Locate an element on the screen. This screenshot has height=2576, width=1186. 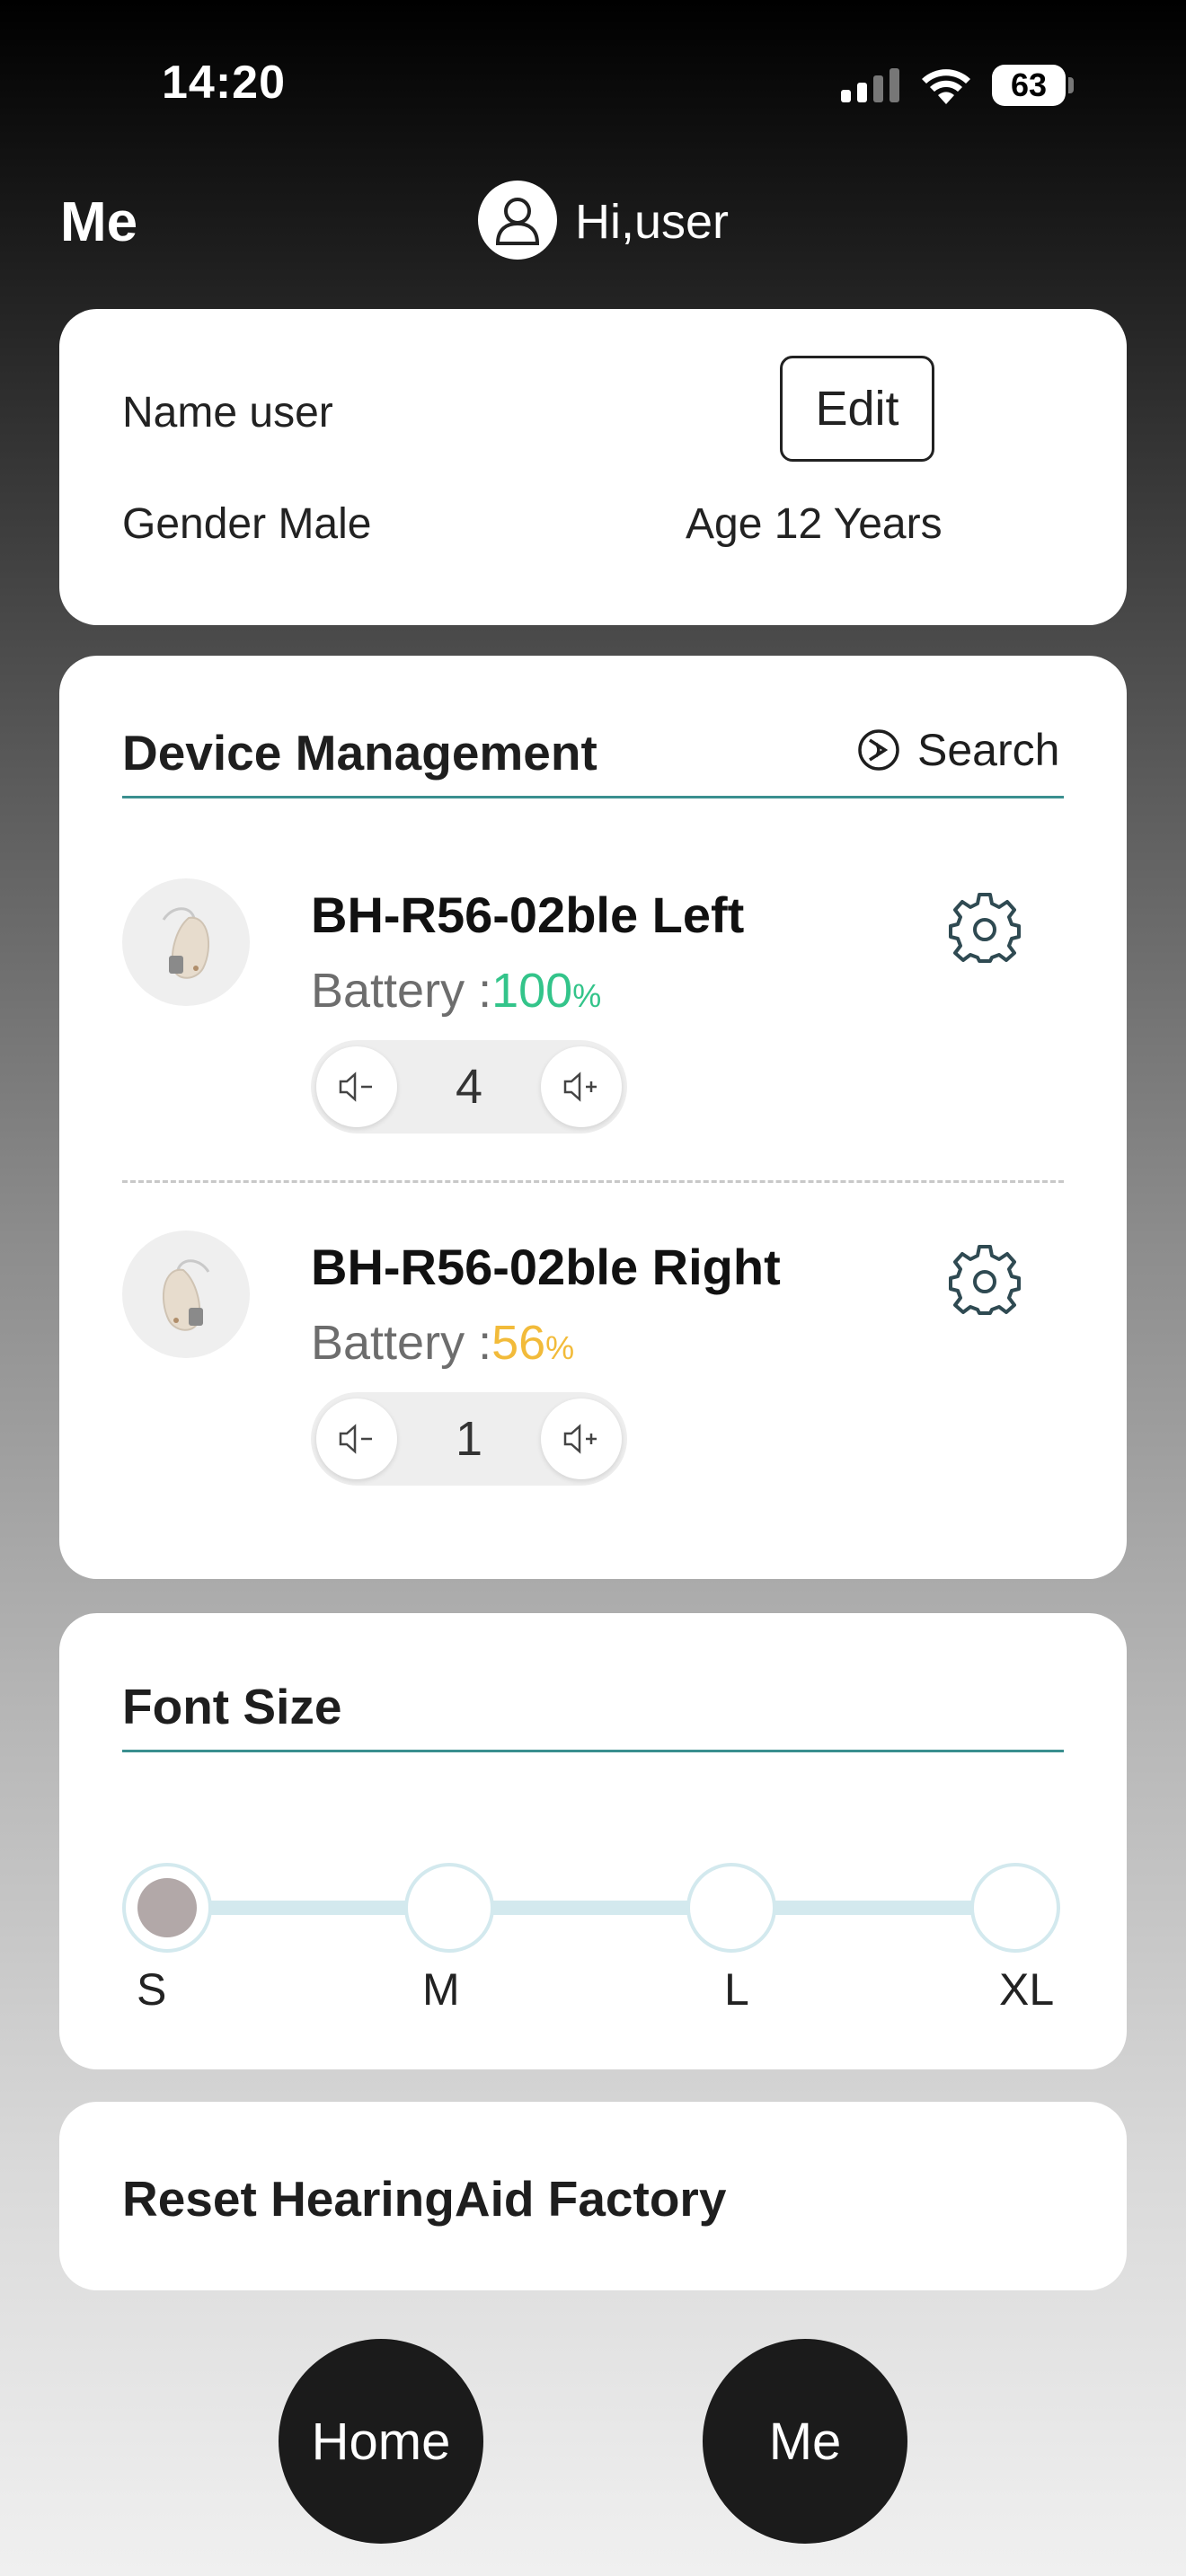
search-label: Search is located at coordinates (988, 750).